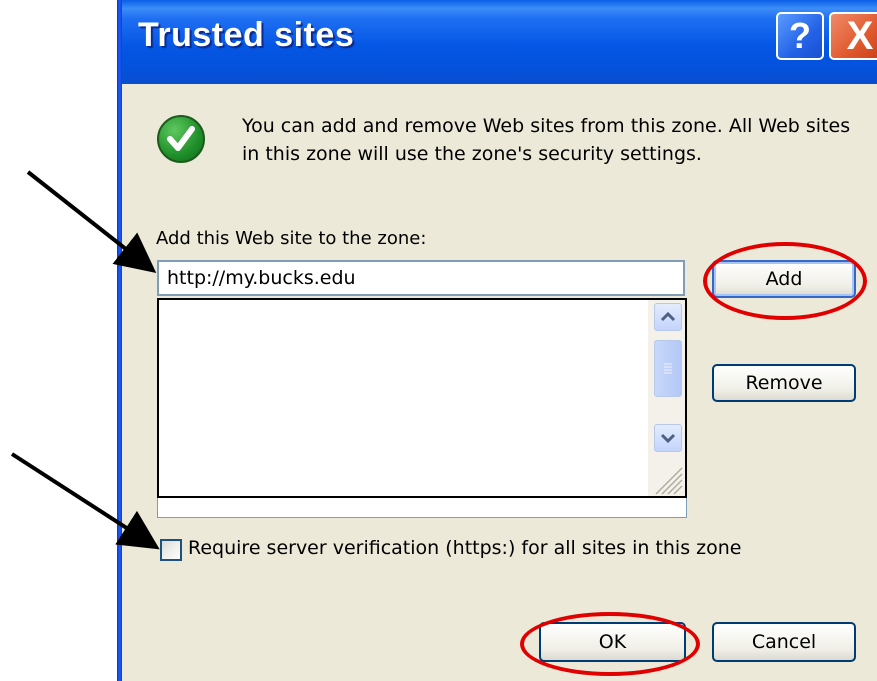 The height and width of the screenshot is (681, 877). What do you see at coordinates (119, 340) in the screenshot?
I see `dialog-left-border` at bounding box center [119, 340].